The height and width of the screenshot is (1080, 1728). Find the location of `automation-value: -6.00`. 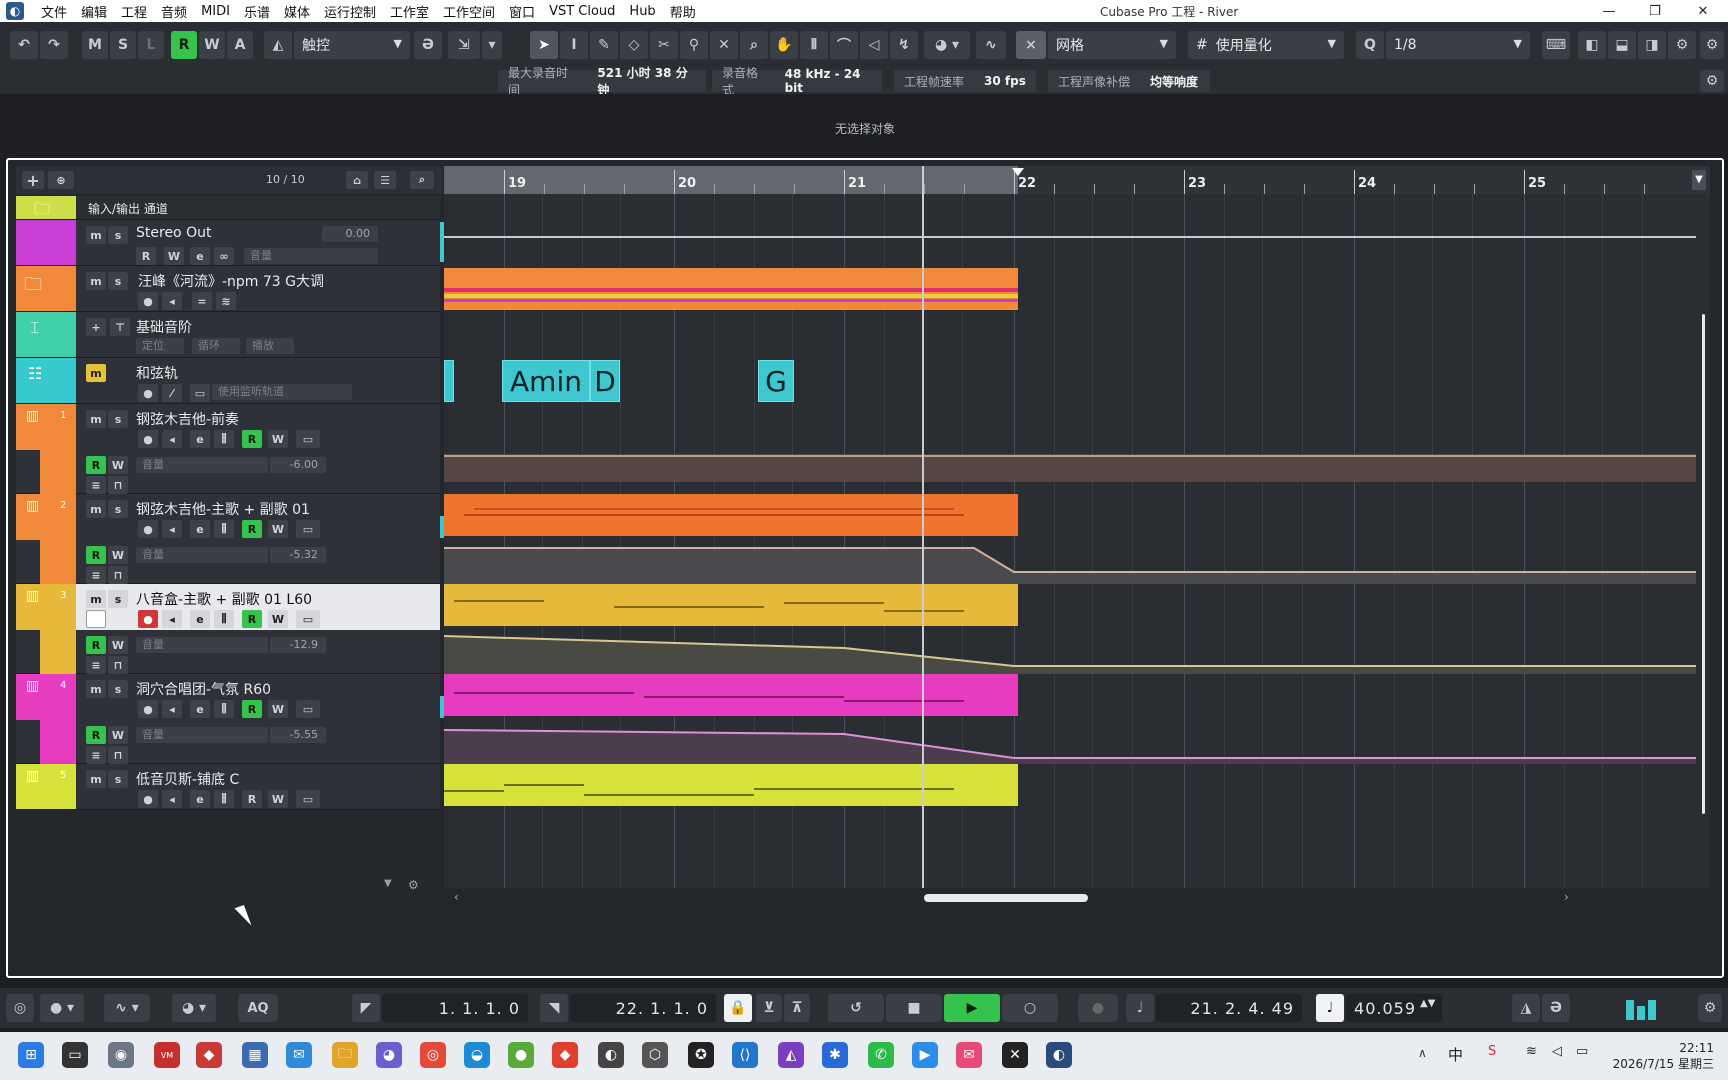

automation-value: -6.00 is located at coordinates (298, 465).